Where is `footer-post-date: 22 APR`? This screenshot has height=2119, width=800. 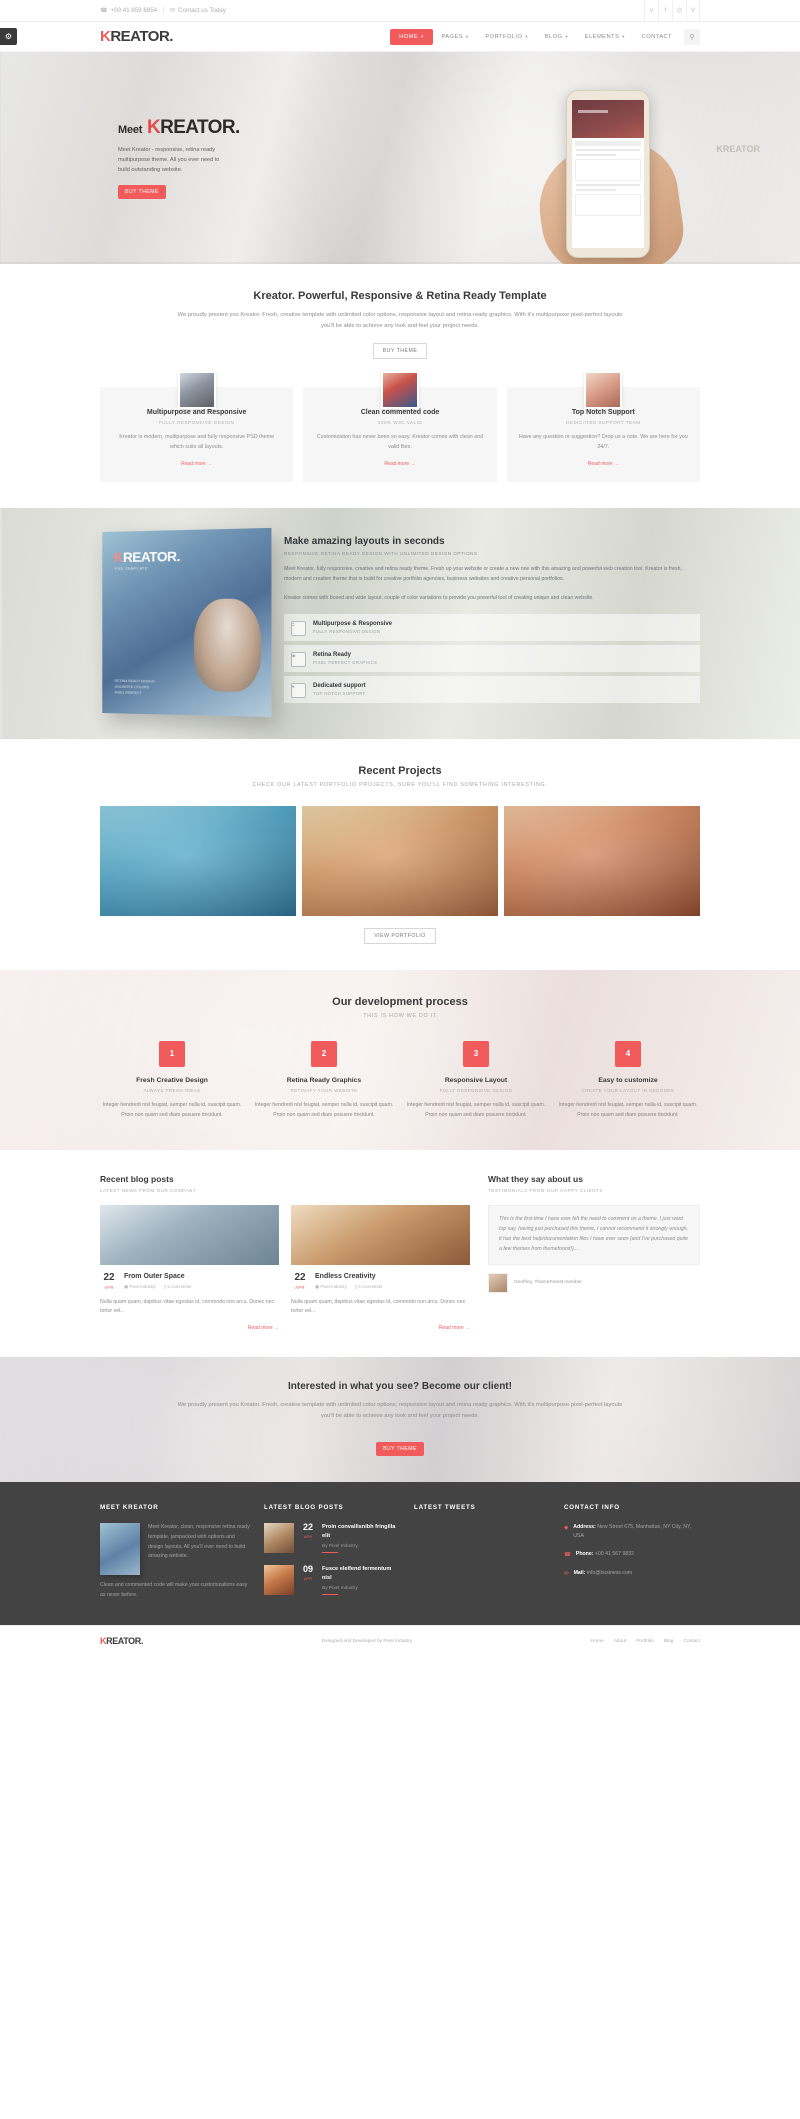
footer-post-date: 22 APR is located at coordinates (308, 1531).